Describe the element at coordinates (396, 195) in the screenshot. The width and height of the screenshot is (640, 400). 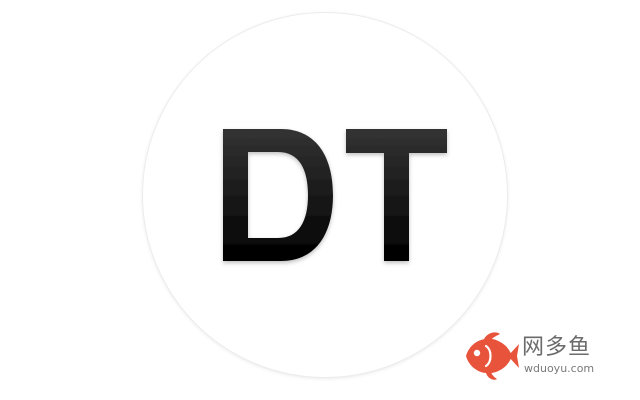
I see `letter-t` at that location.